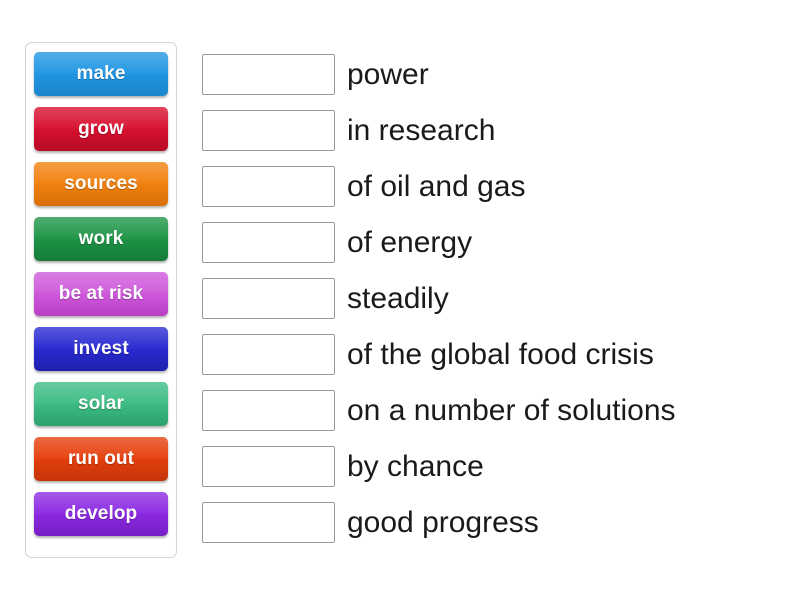 This screenshot has width=800, height=600. What do you see at coordinates (410, 242) in the screenshot?
I see `phrase-text: of energy` at bounding box center [410, 242].